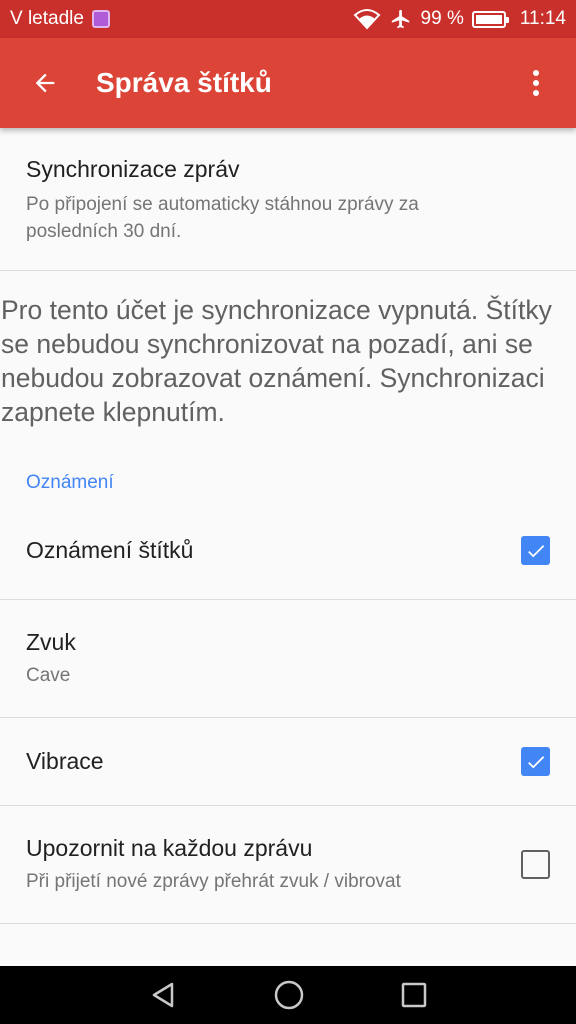 This screenshot has height=1024, width=576. I want to click on vibrate-checkbox, so click(535, 761).